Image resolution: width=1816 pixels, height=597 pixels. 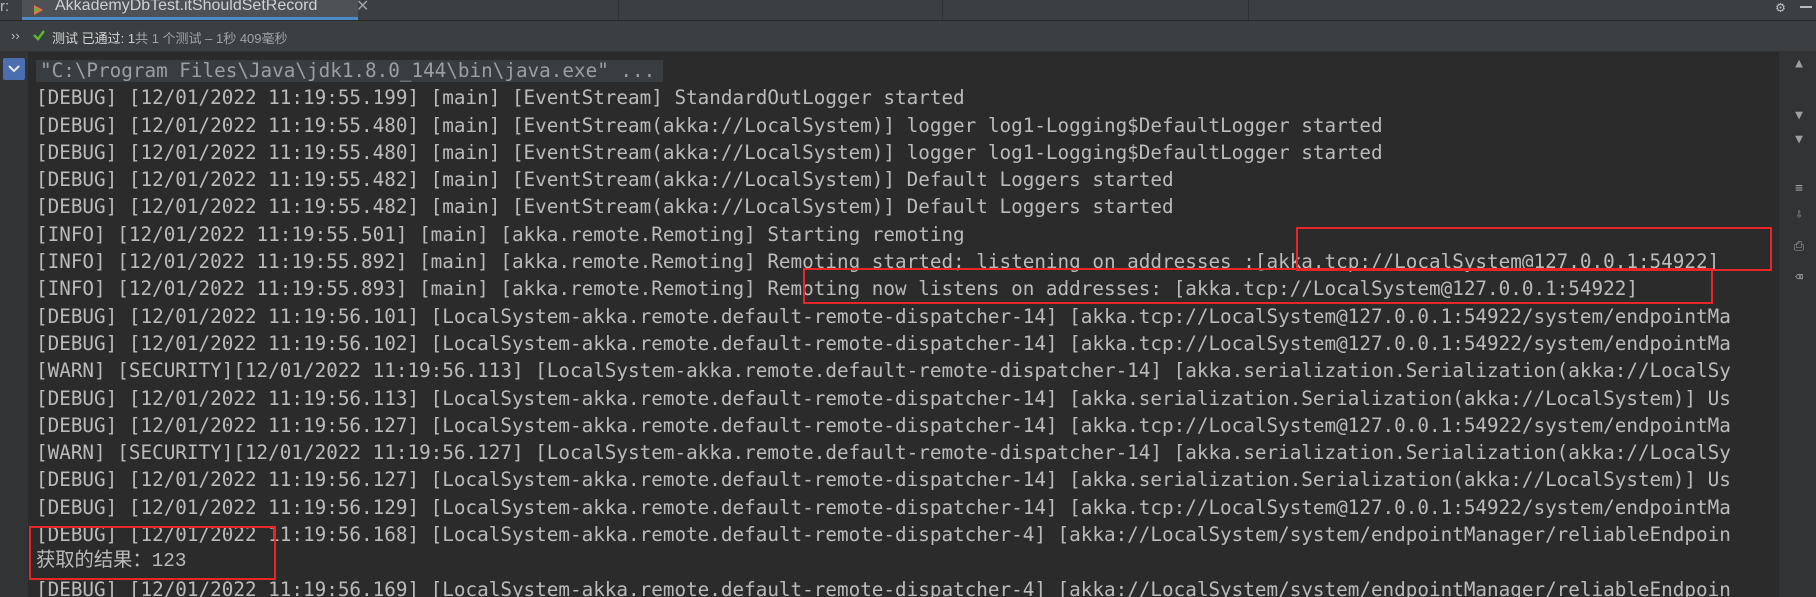 I want to click on tab-akkademy-db-test: AkkademyDbTest.itShouldSetRecord ✕, so click(x=195, y=10).